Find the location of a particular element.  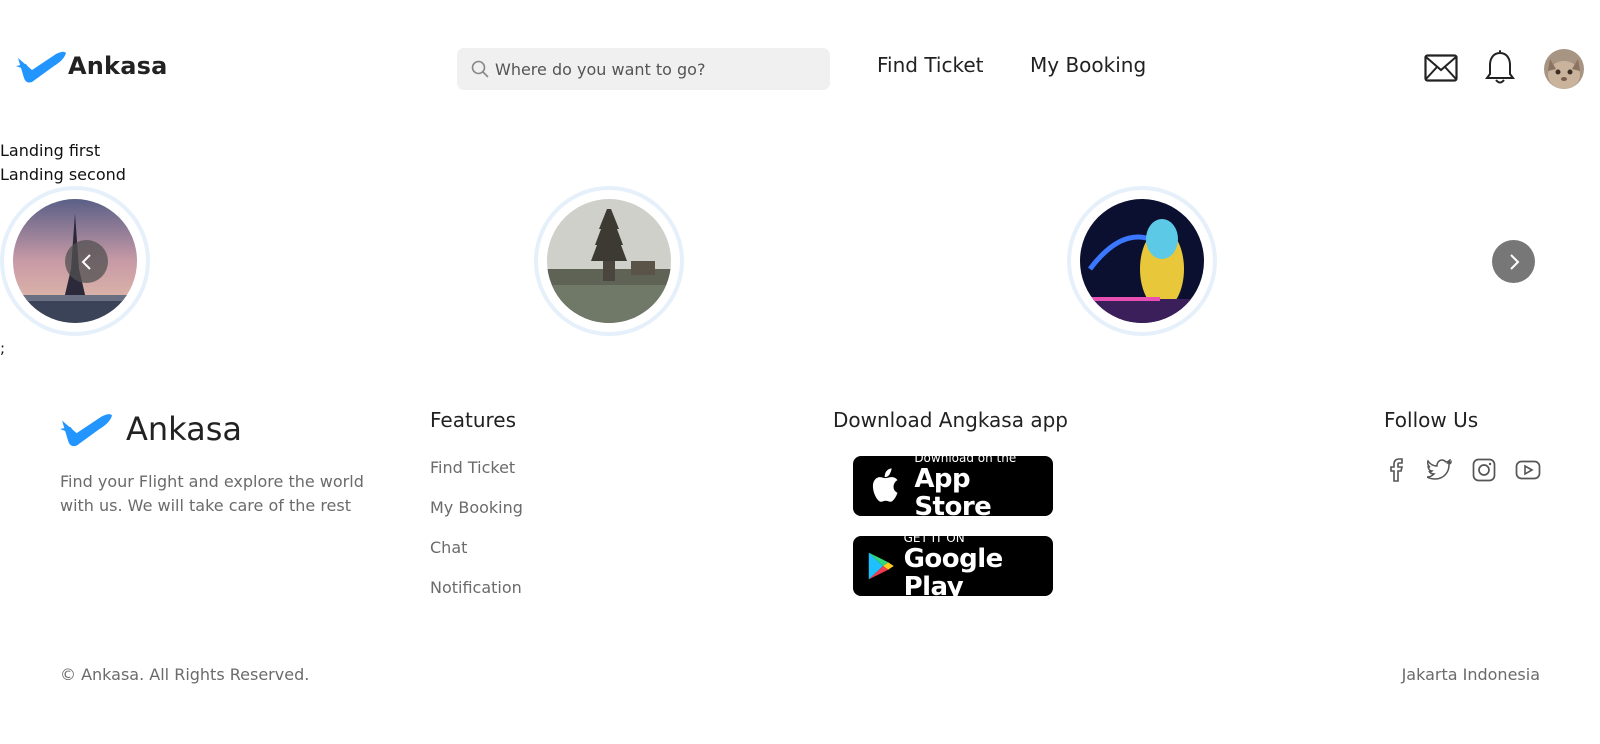

bali-temple-image is located at coordinates (609, 261).